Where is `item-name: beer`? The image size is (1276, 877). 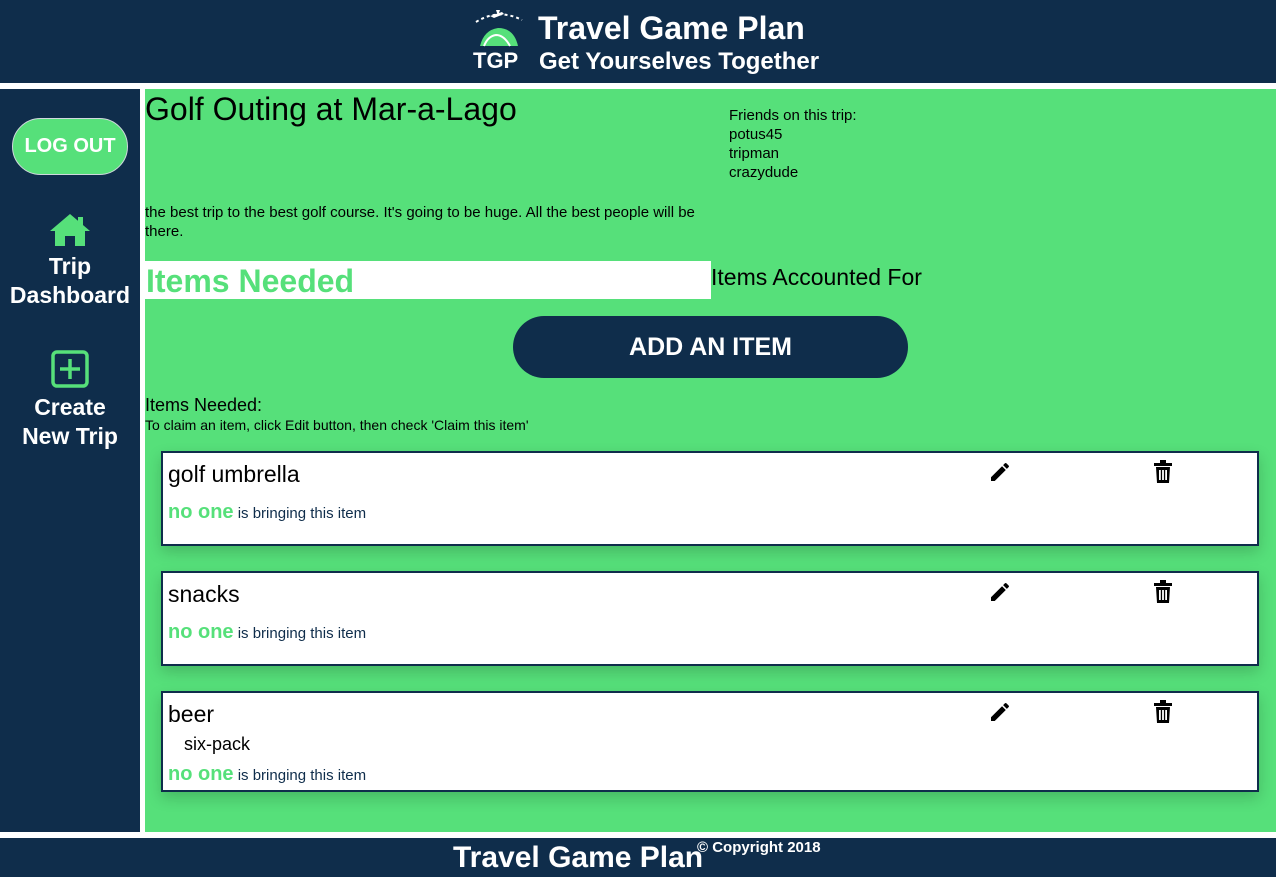 item-name: beer is located at coordinates (191, 714).